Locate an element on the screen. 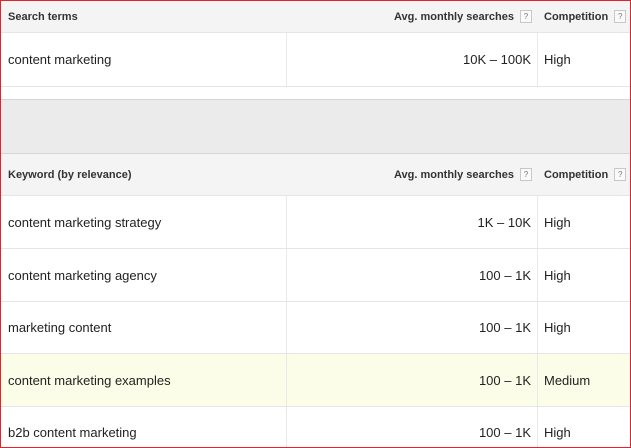  table-row: content marketing strategy 1K – 10K High is located at coordinates (315, 222).